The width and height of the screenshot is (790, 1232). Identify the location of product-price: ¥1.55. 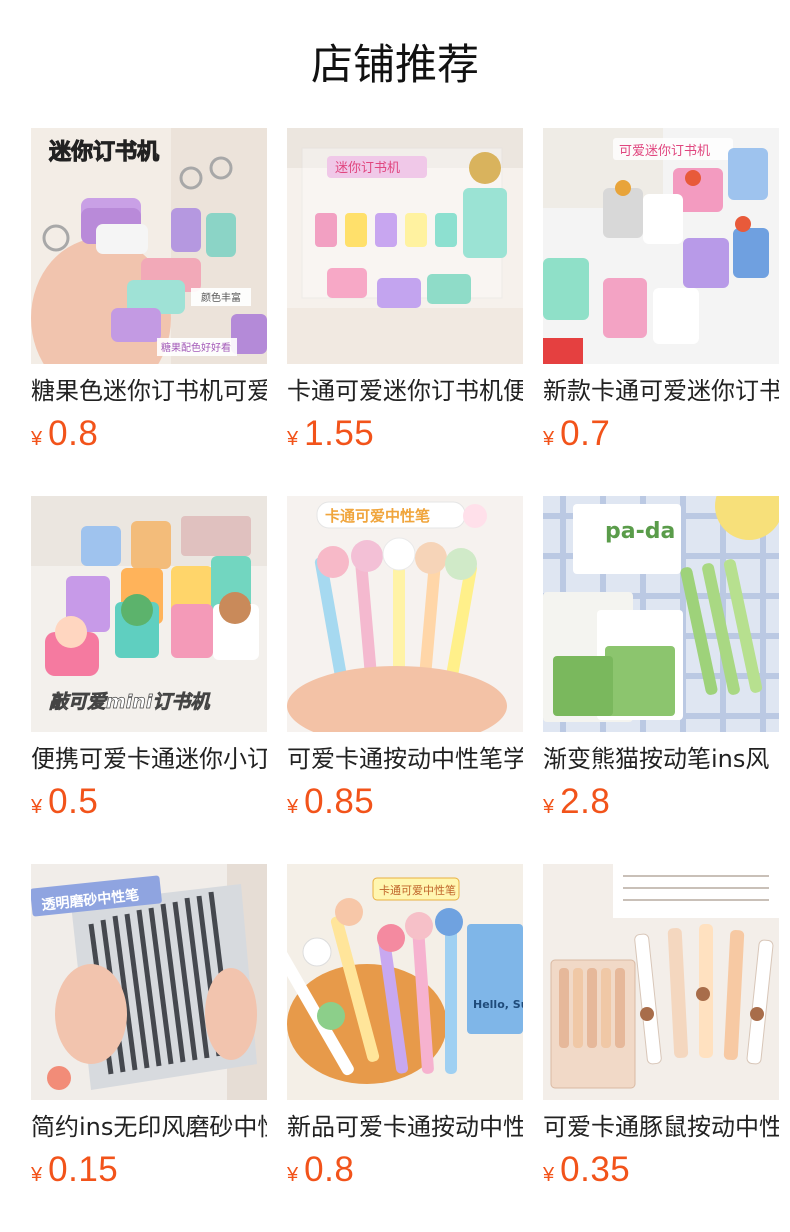
(330, 436).